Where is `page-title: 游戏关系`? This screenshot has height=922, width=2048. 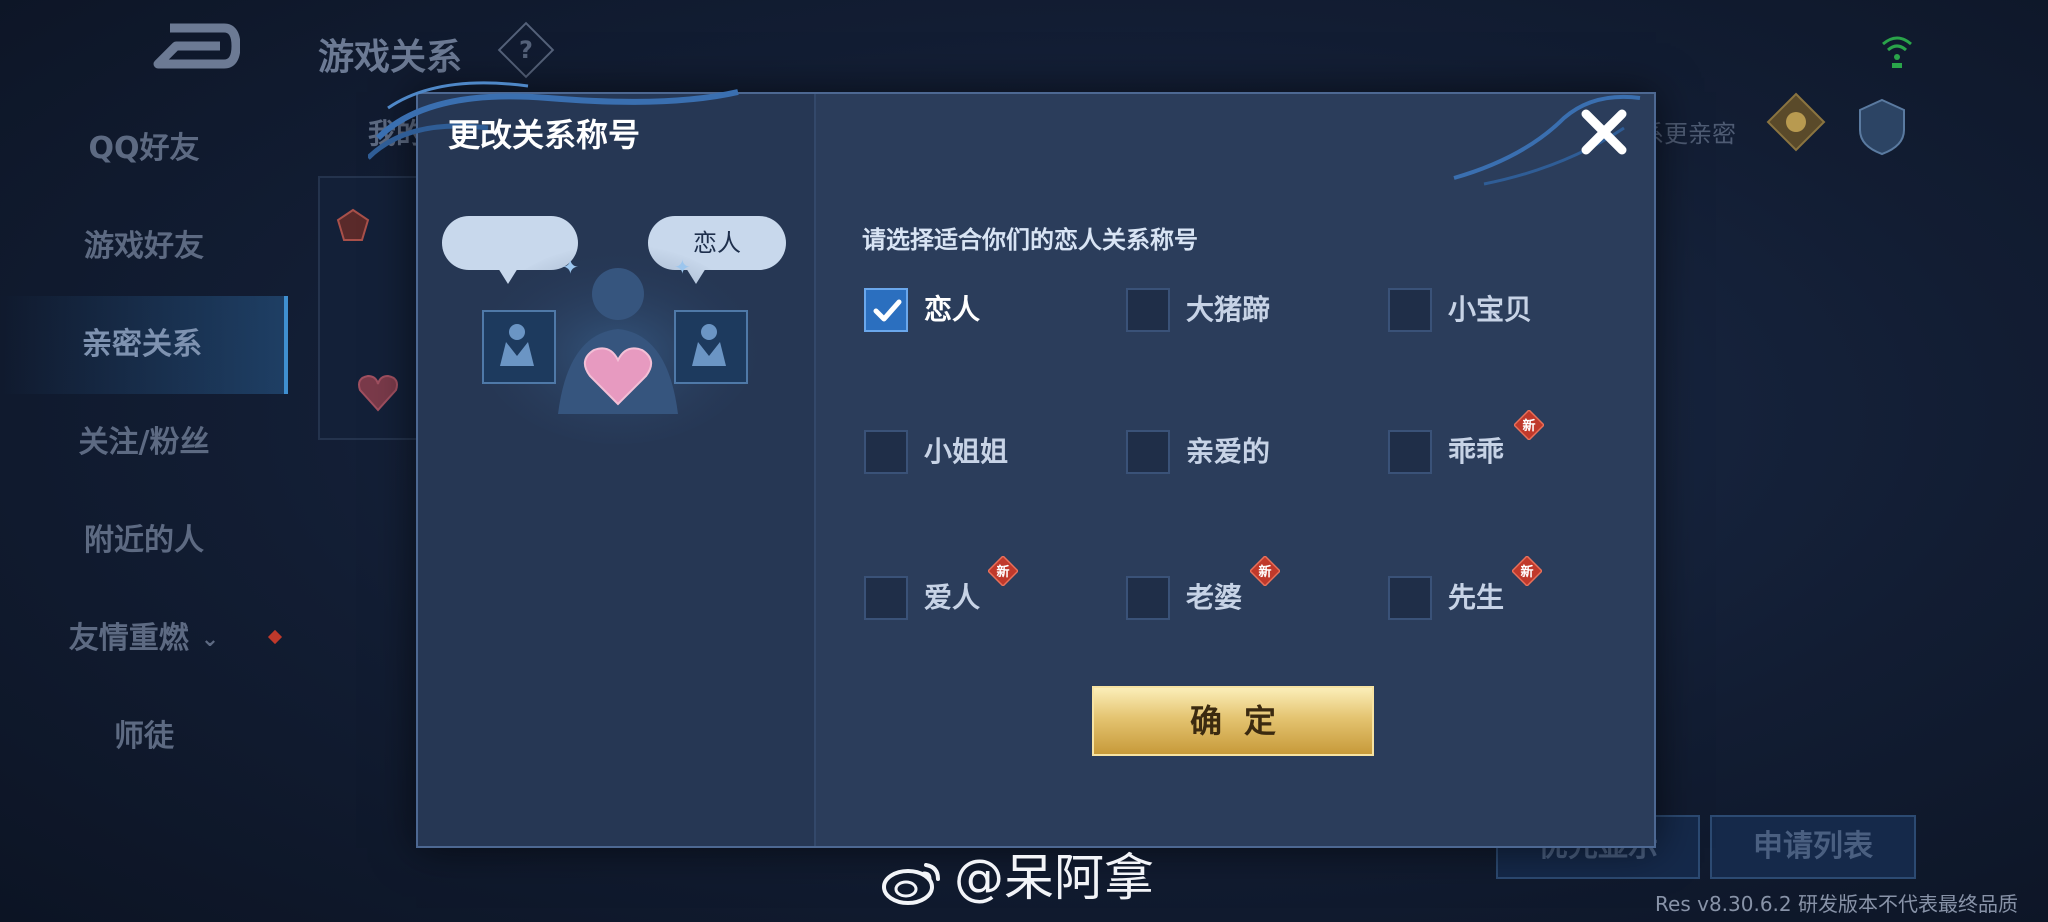
page-title: 游戏关系 is located at coordinates (390, 57).